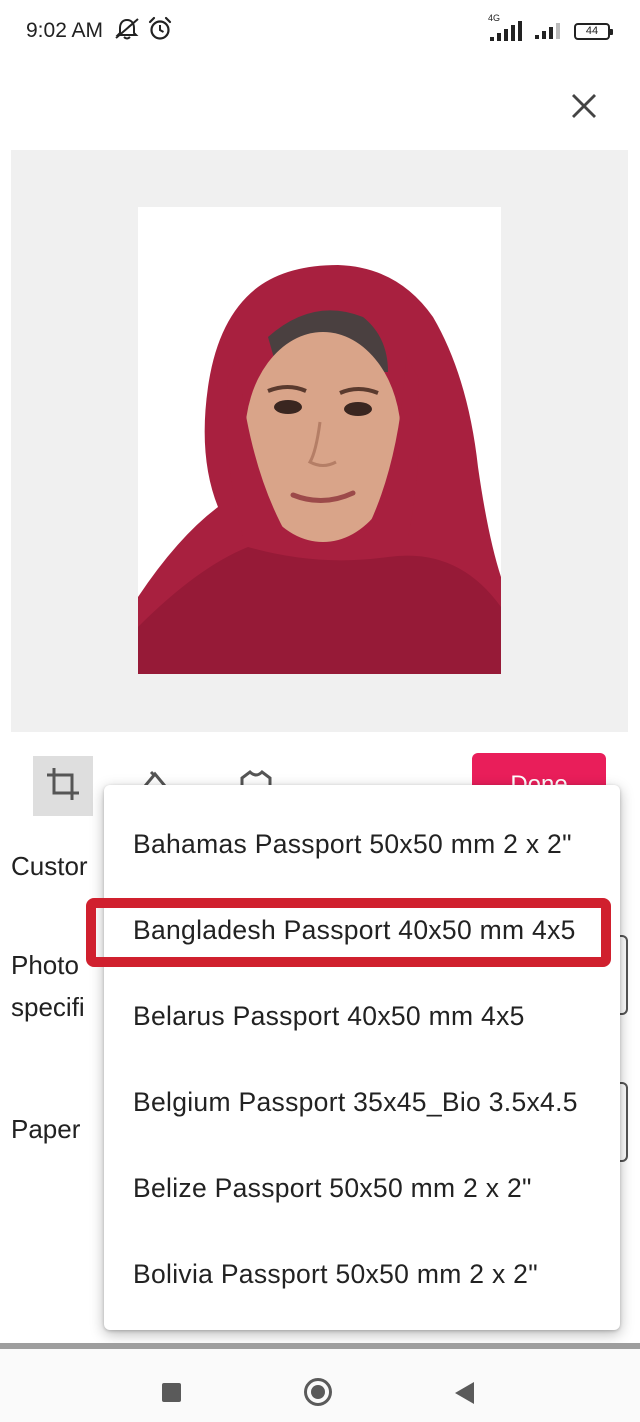 The image size is (640, 1422). I want to click on signal-icon, so click(549, 31).